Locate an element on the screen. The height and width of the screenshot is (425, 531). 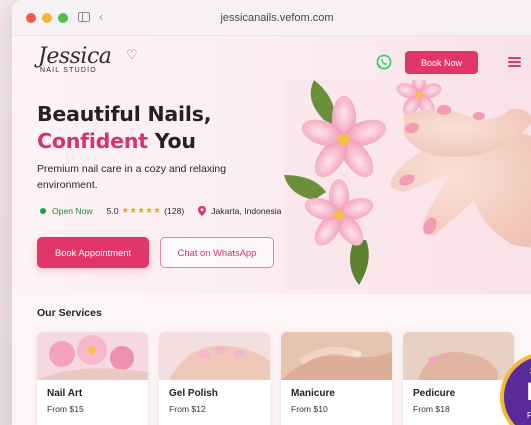
service-price: From $15 is located at coordinates (65, 409).